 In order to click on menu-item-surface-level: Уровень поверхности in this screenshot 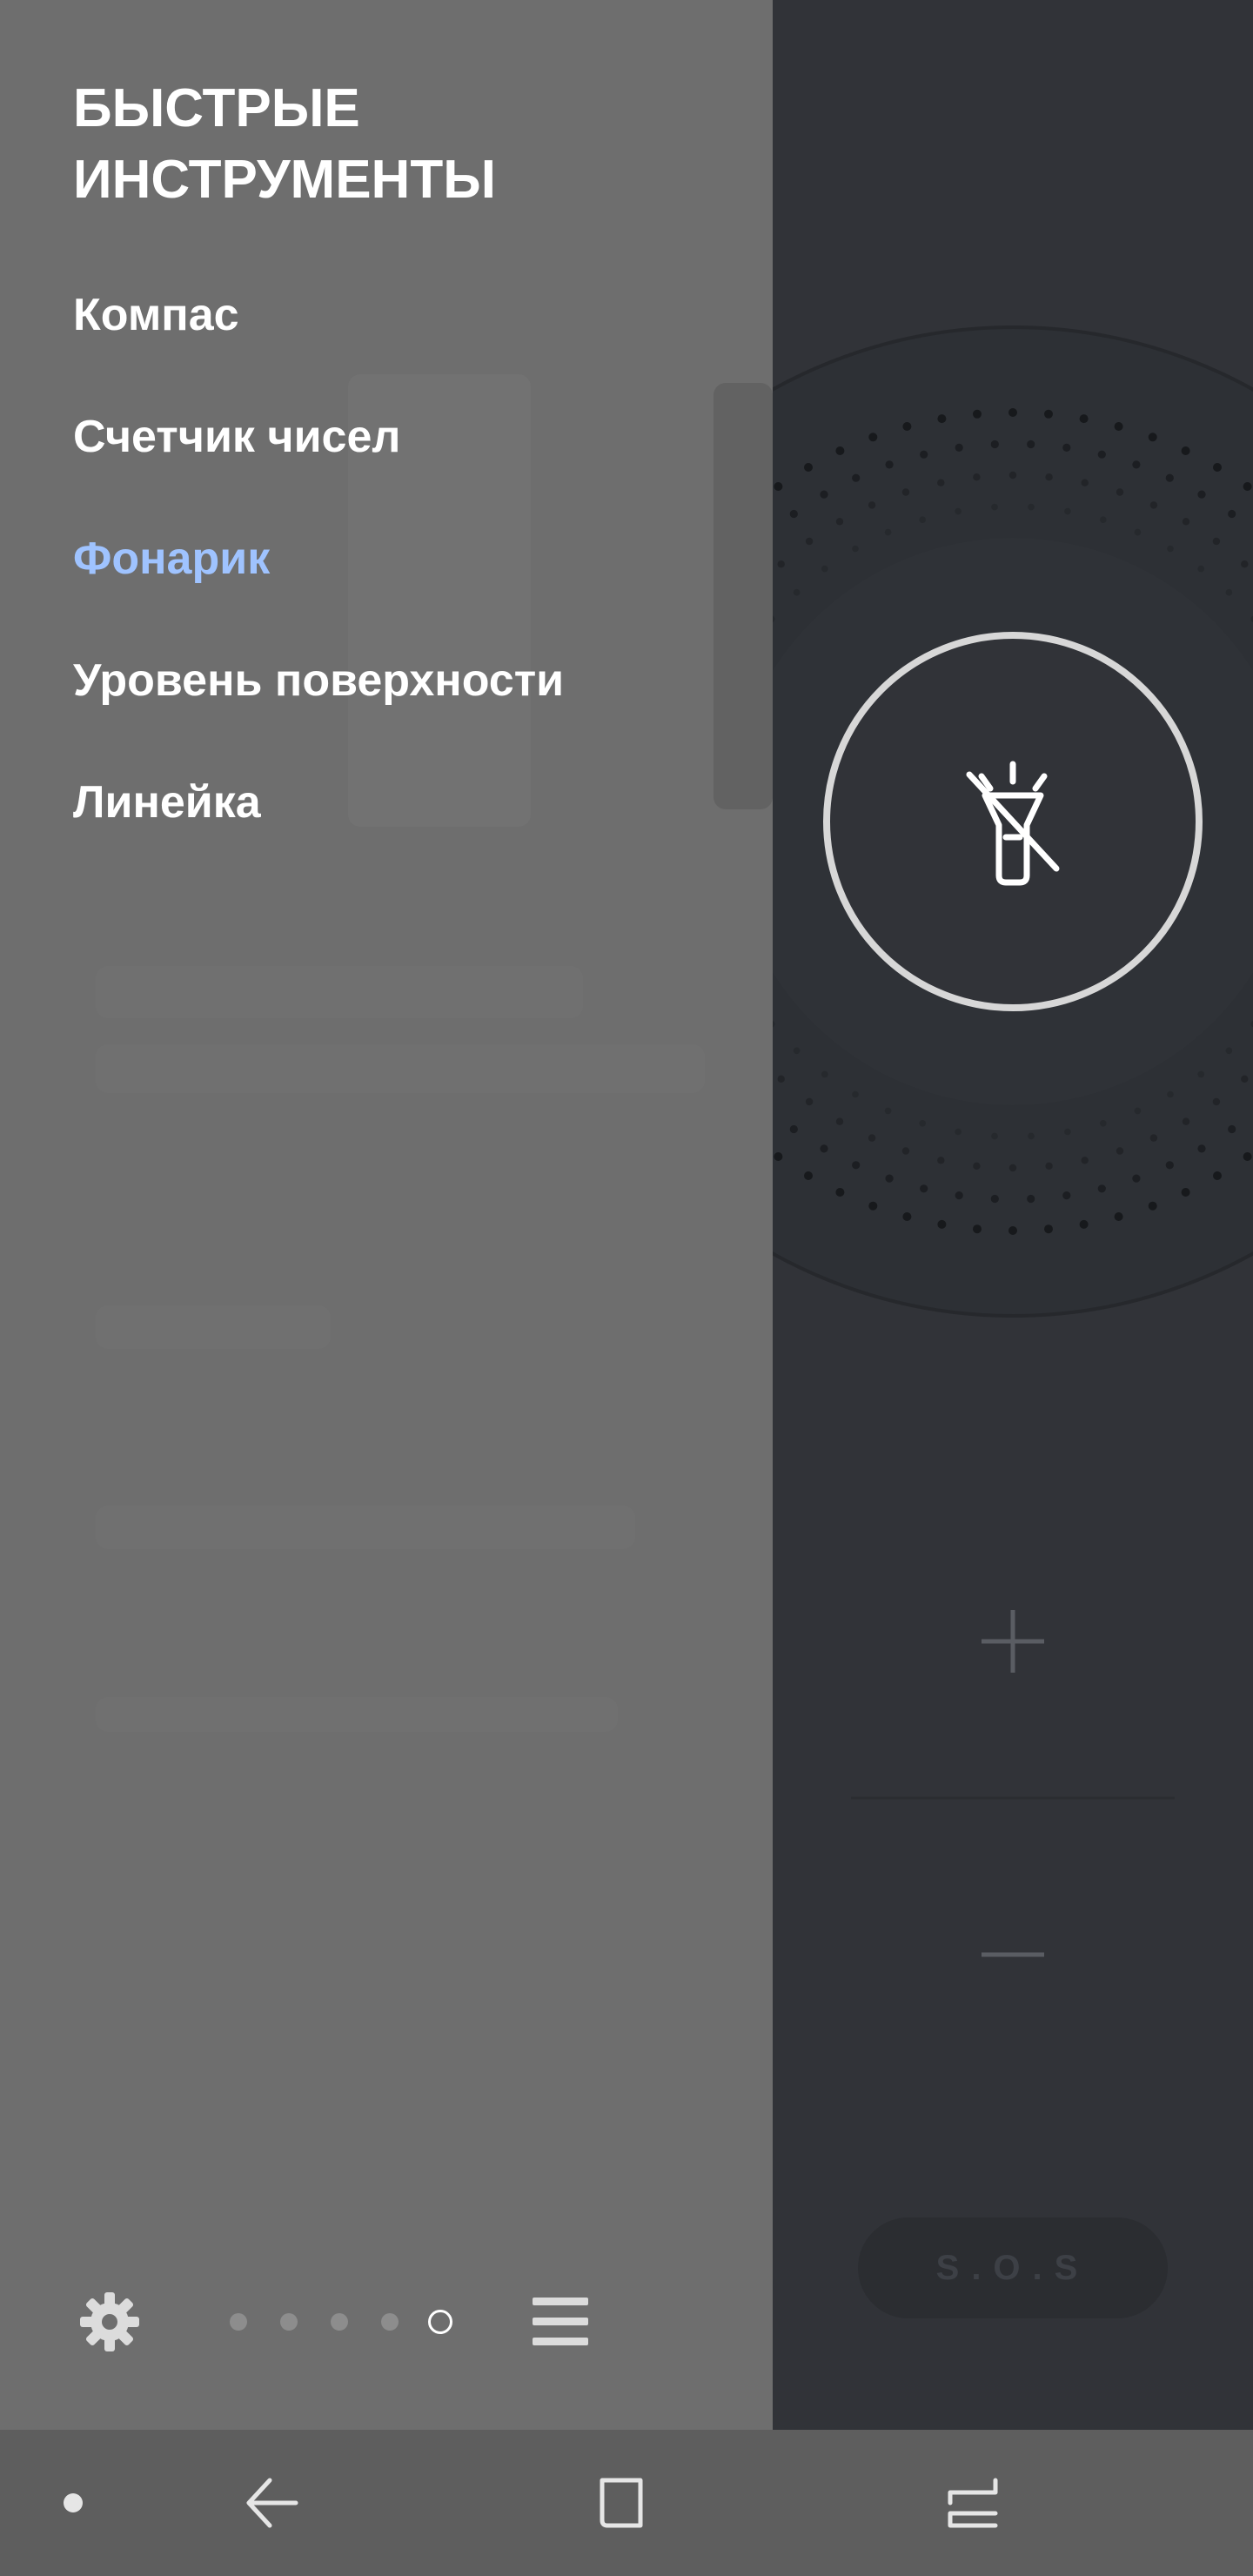, I will do `click(318, 680)`.